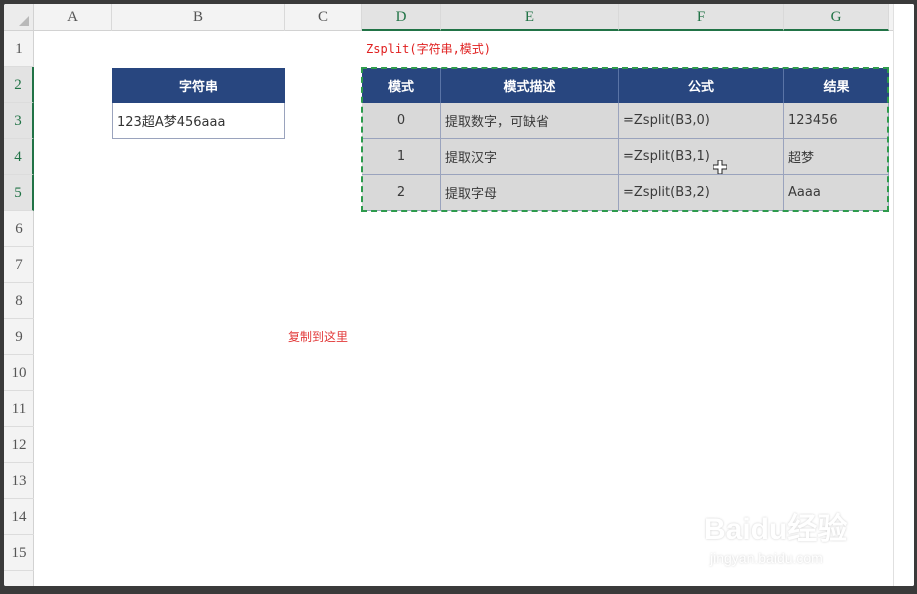 This screenshot has height=594, width=917. I want to click on description-cell: 提取字母, so click(530, 193).